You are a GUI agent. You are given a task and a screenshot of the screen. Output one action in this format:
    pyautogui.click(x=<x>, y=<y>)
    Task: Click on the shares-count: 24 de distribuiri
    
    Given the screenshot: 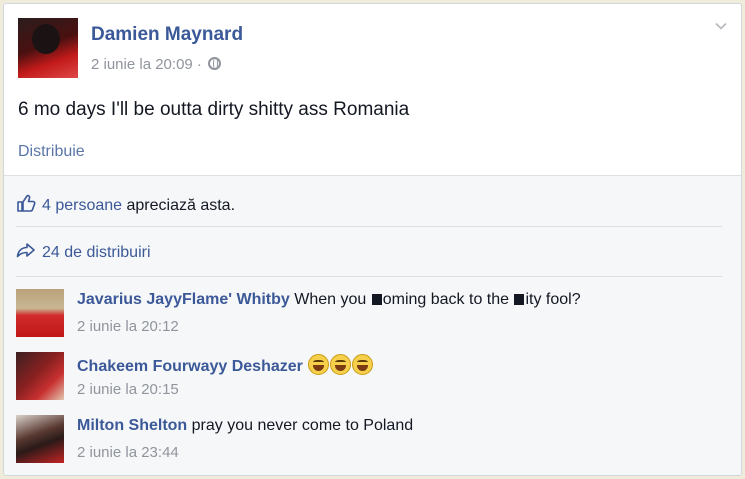 What is the action you would take?
    pyautogui.click(x=96, y=252)
    